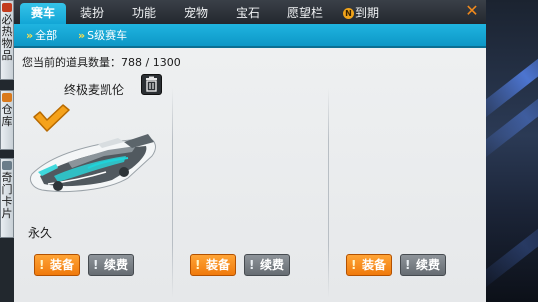  I want to click on car-image, so click(92, 163).